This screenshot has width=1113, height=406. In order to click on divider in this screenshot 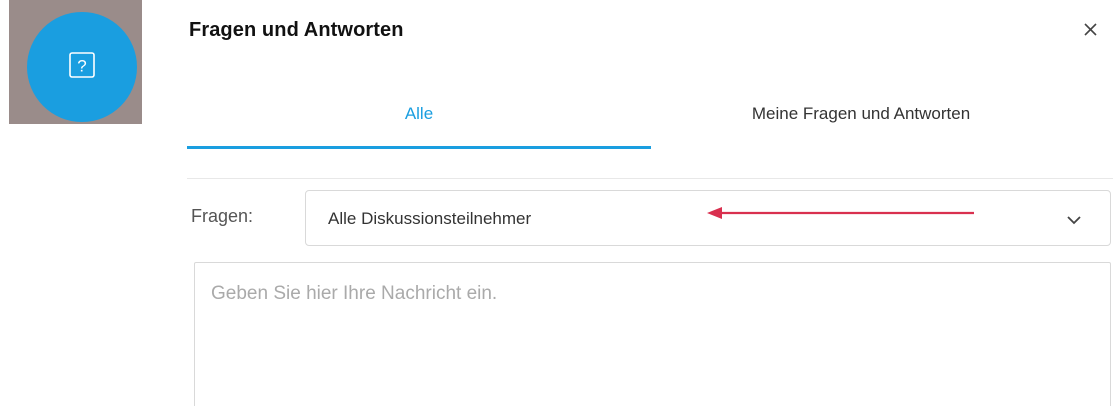, I will do `click(650, 178)`.